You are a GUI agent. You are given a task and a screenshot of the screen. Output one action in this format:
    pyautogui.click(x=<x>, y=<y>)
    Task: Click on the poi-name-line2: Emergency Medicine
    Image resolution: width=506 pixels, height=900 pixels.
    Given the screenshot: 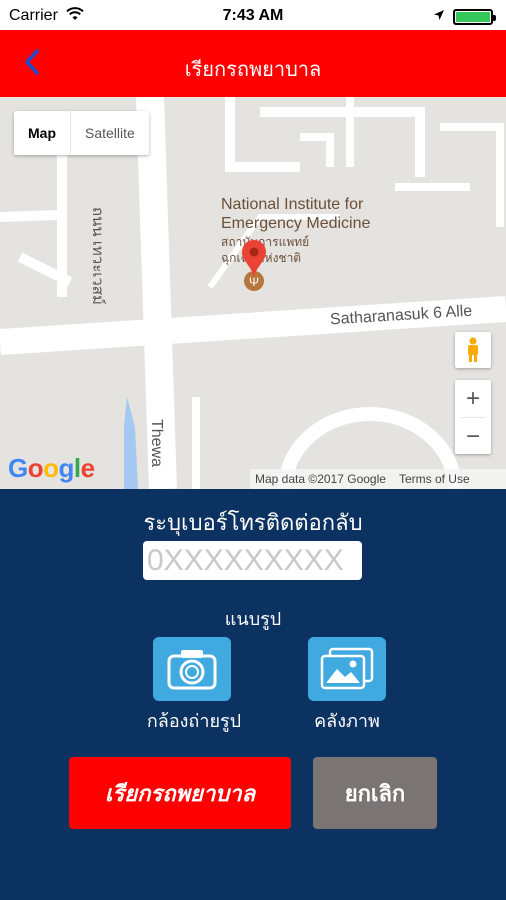 What is the action you would take?
    pyautogui.click(x=296, y=223)
    